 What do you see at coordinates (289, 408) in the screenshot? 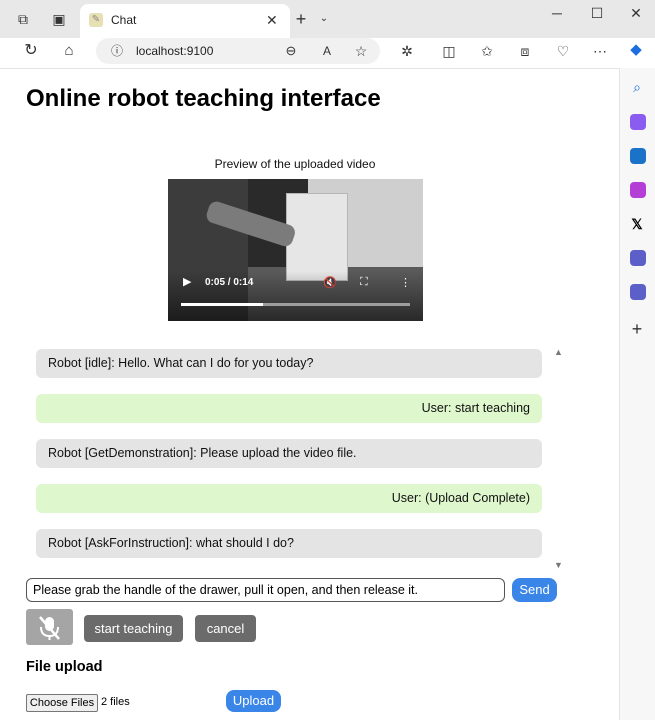
I see `user-message: User: start teaching` at bounding box center [289, 408].